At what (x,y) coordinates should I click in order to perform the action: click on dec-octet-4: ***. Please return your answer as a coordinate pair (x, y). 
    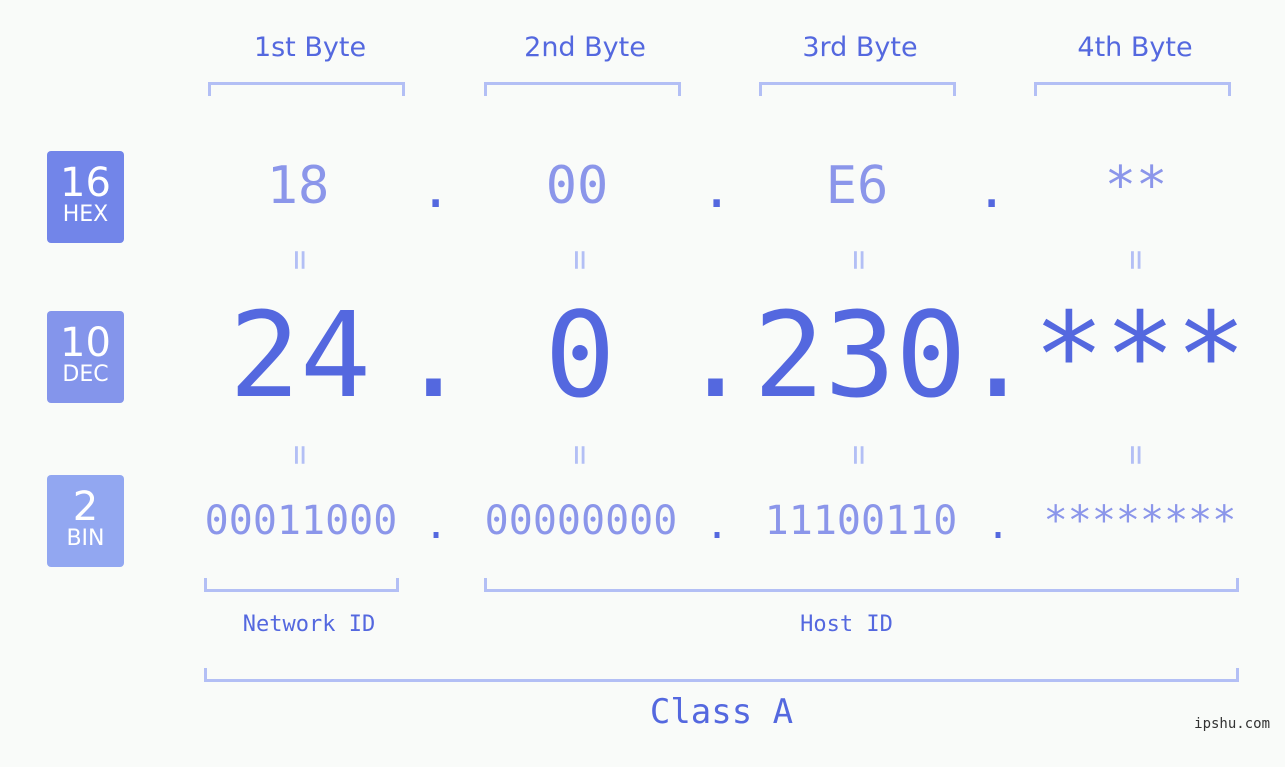
    Looking at the image, I should click on (1140, 355).